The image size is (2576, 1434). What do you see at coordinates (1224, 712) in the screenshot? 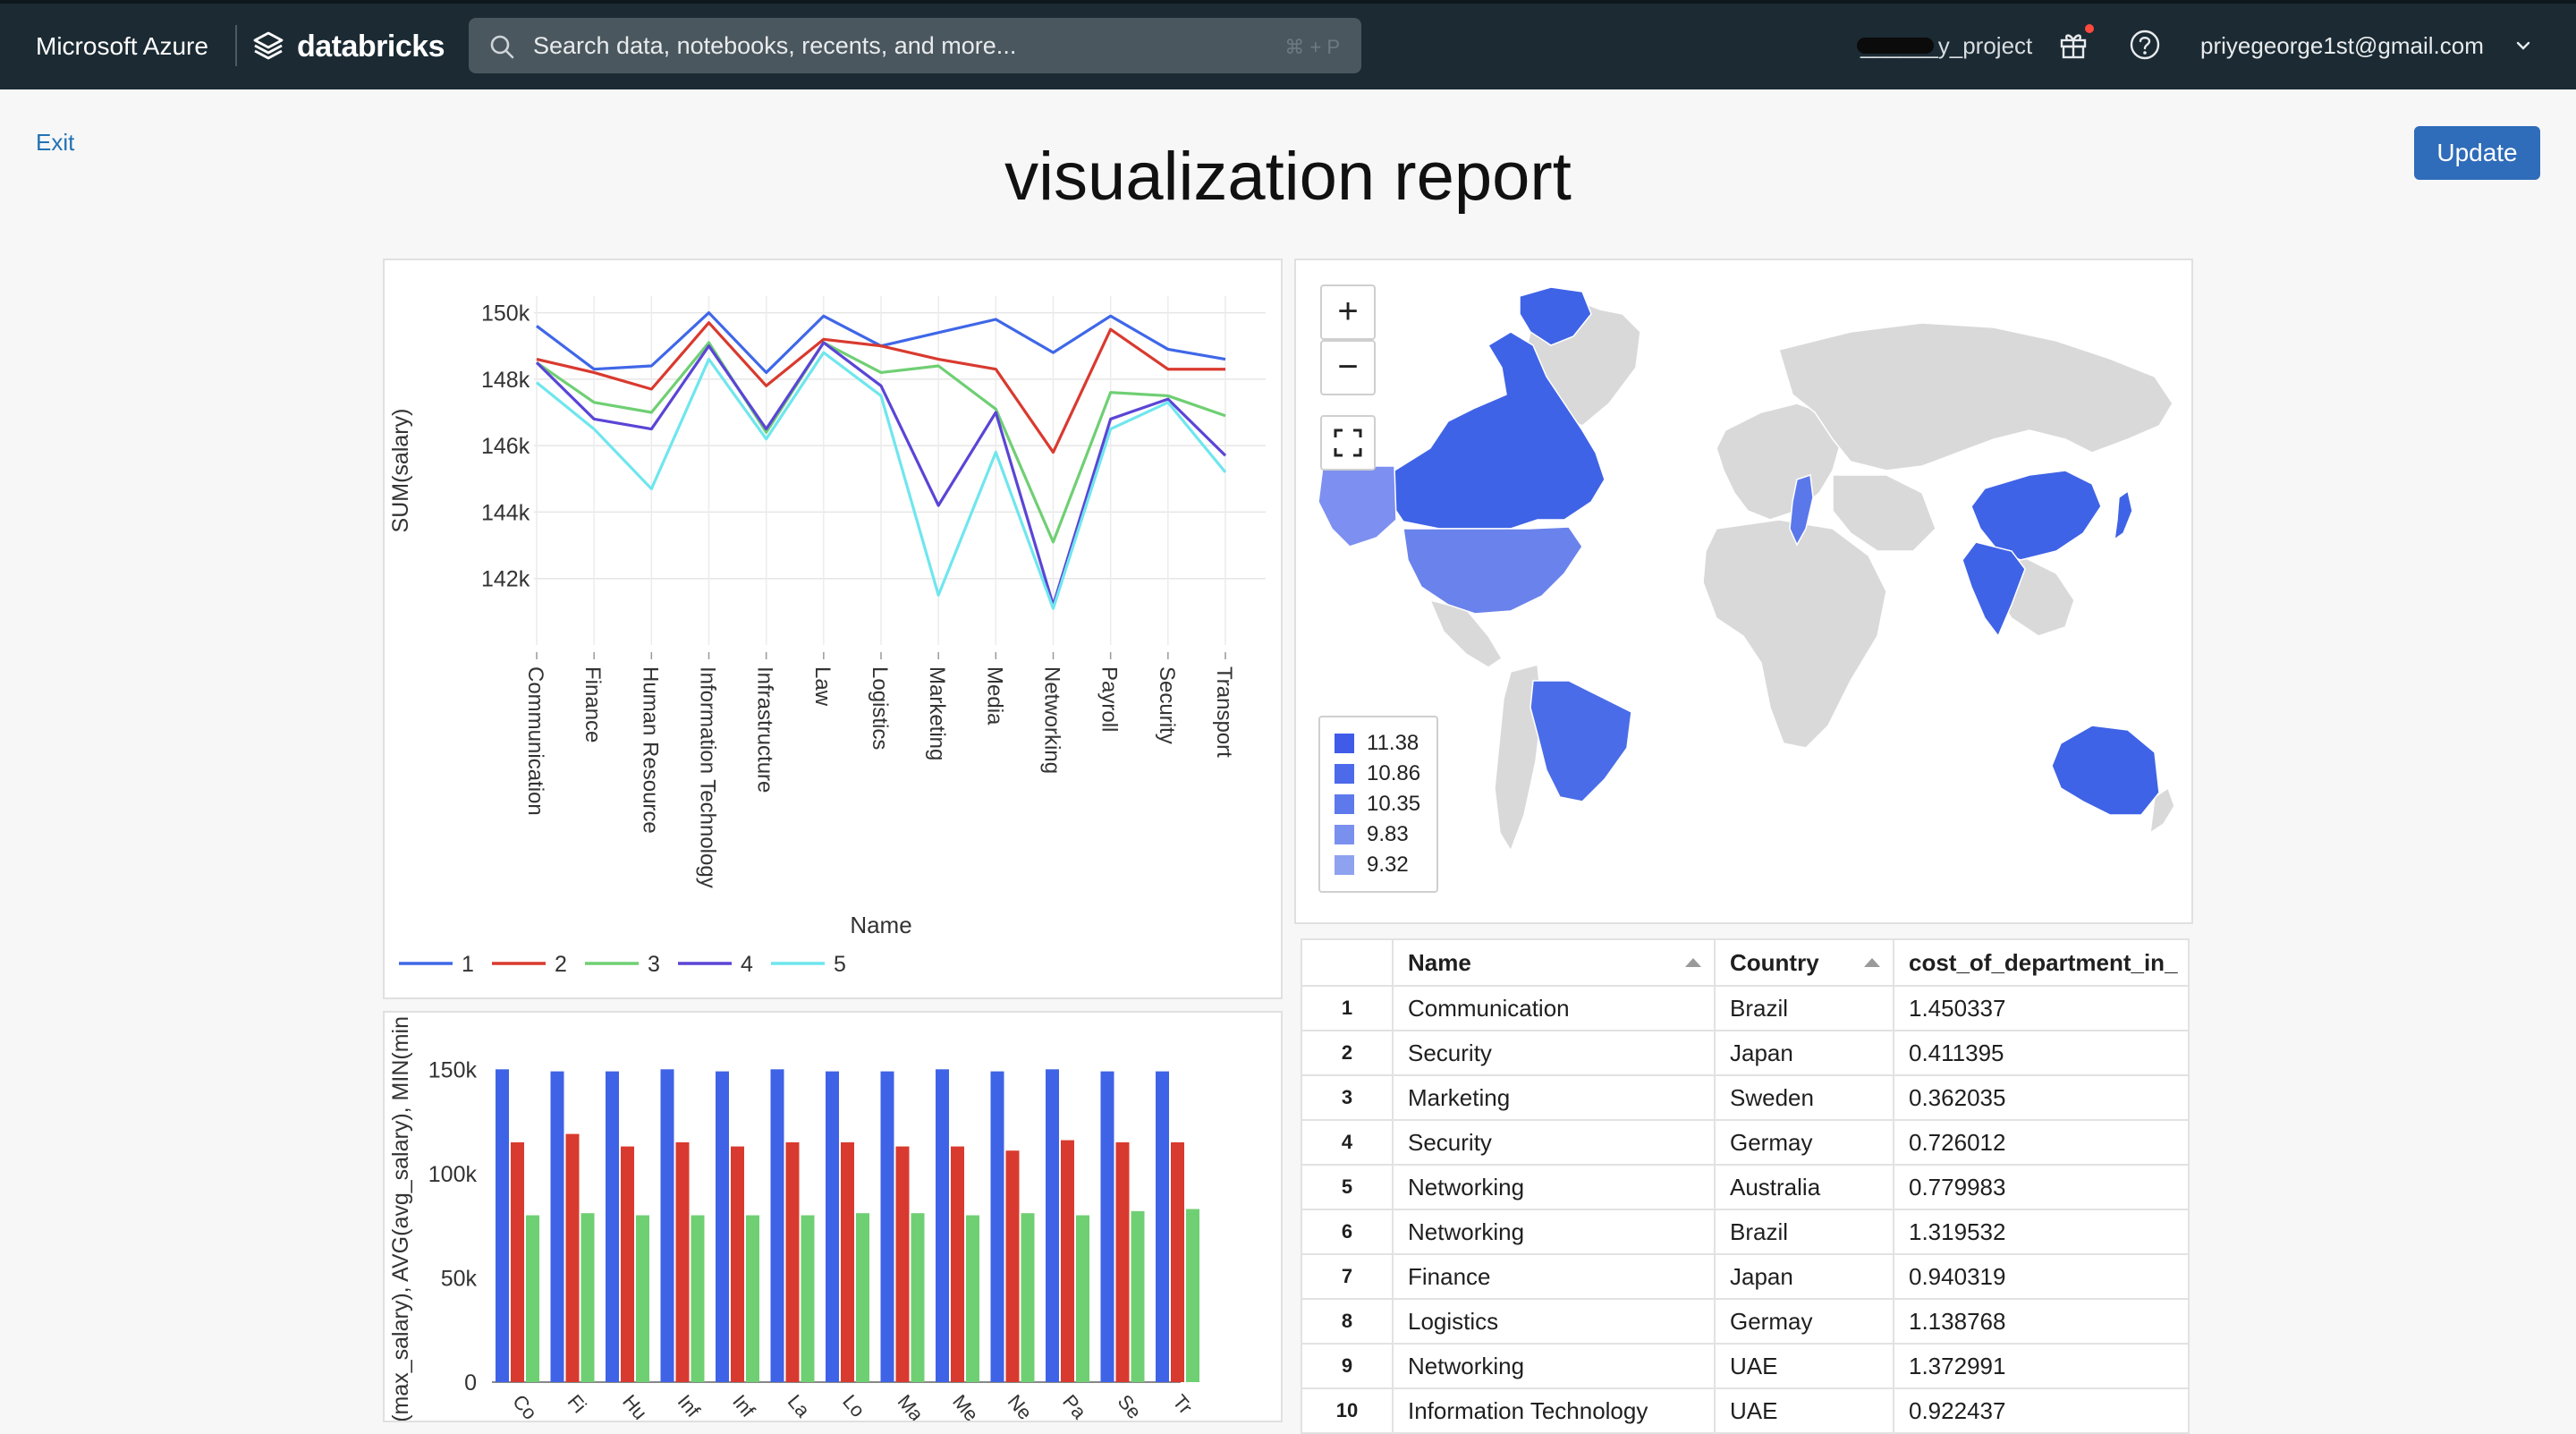
I see `x-tick-label: Transport` at bounding box center [1224, 712].